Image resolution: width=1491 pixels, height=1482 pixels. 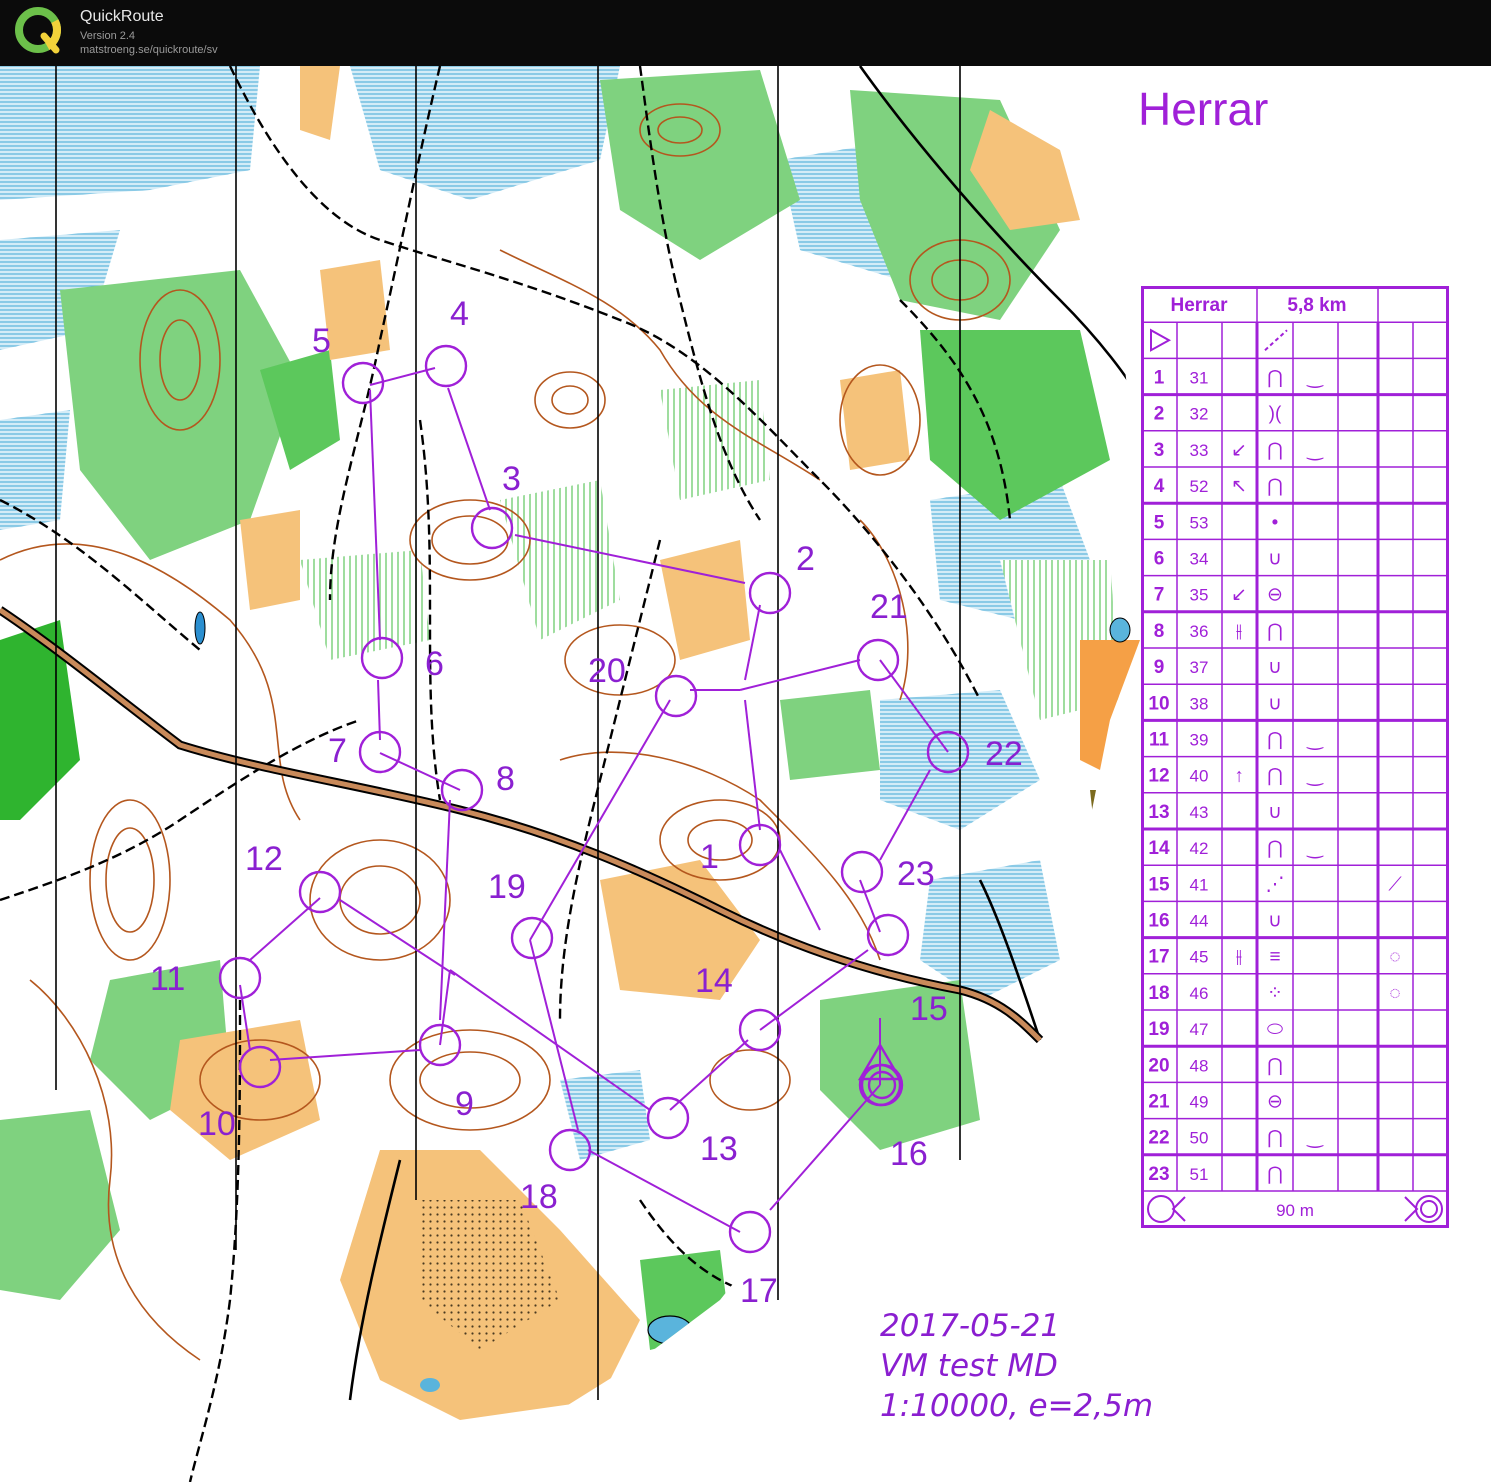 What do you see at coordinates (507, 887) in the screenshot?
I see `control-label: 19` at bounding box center [507, 887].